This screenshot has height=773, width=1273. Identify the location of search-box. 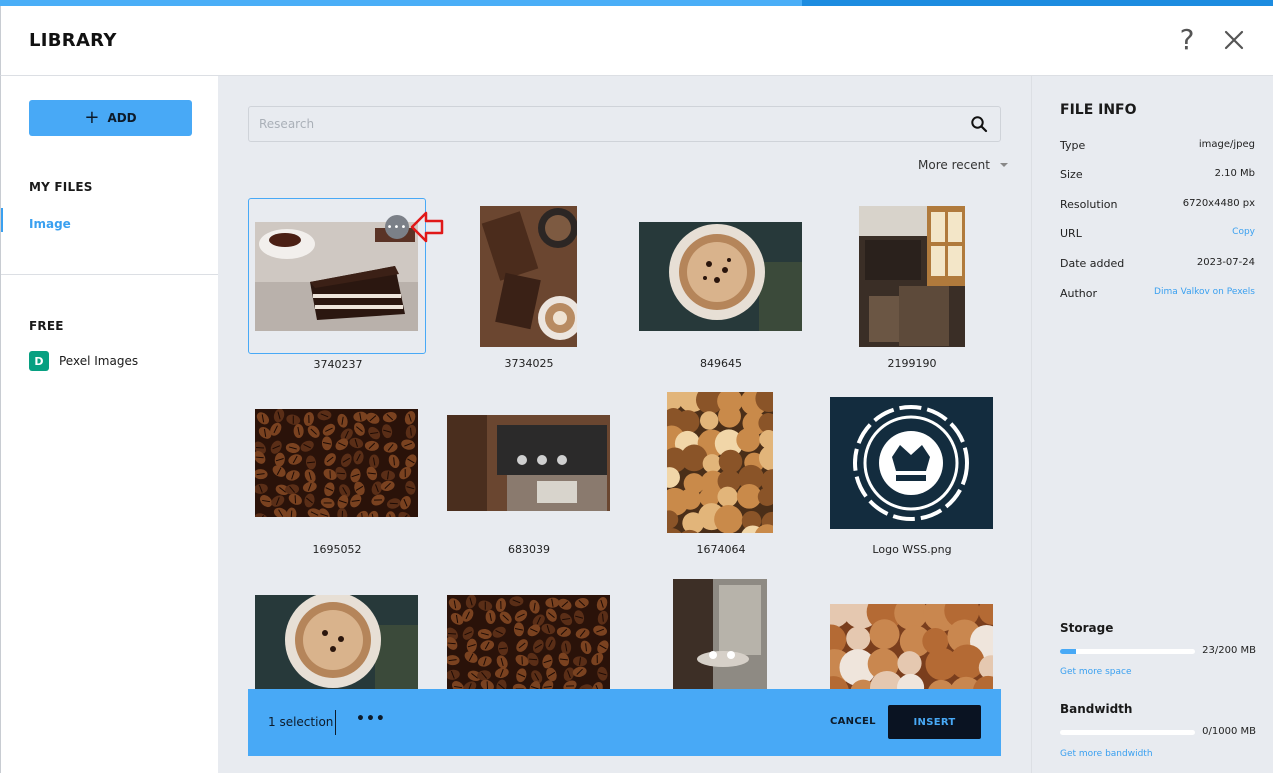
(624, 124).